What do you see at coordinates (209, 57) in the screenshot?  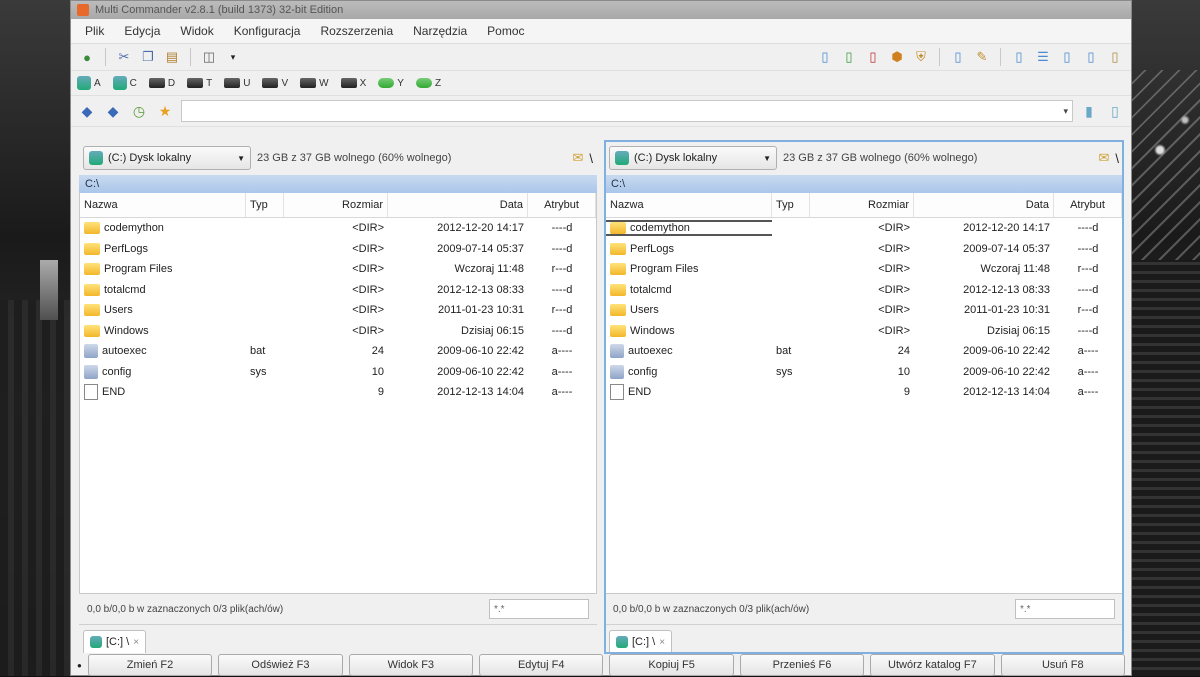 I see `split-view-icon: ◫` at bounding box center [209, 57].